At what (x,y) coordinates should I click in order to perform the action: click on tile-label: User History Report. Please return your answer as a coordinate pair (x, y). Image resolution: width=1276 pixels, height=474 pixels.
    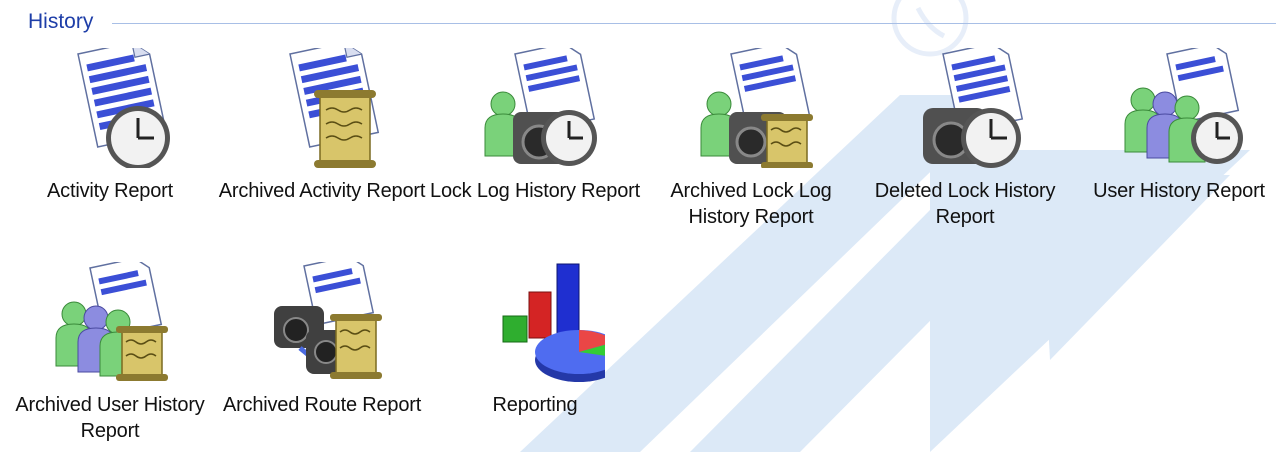
    Looking at the image, I should click on (1179, 191).